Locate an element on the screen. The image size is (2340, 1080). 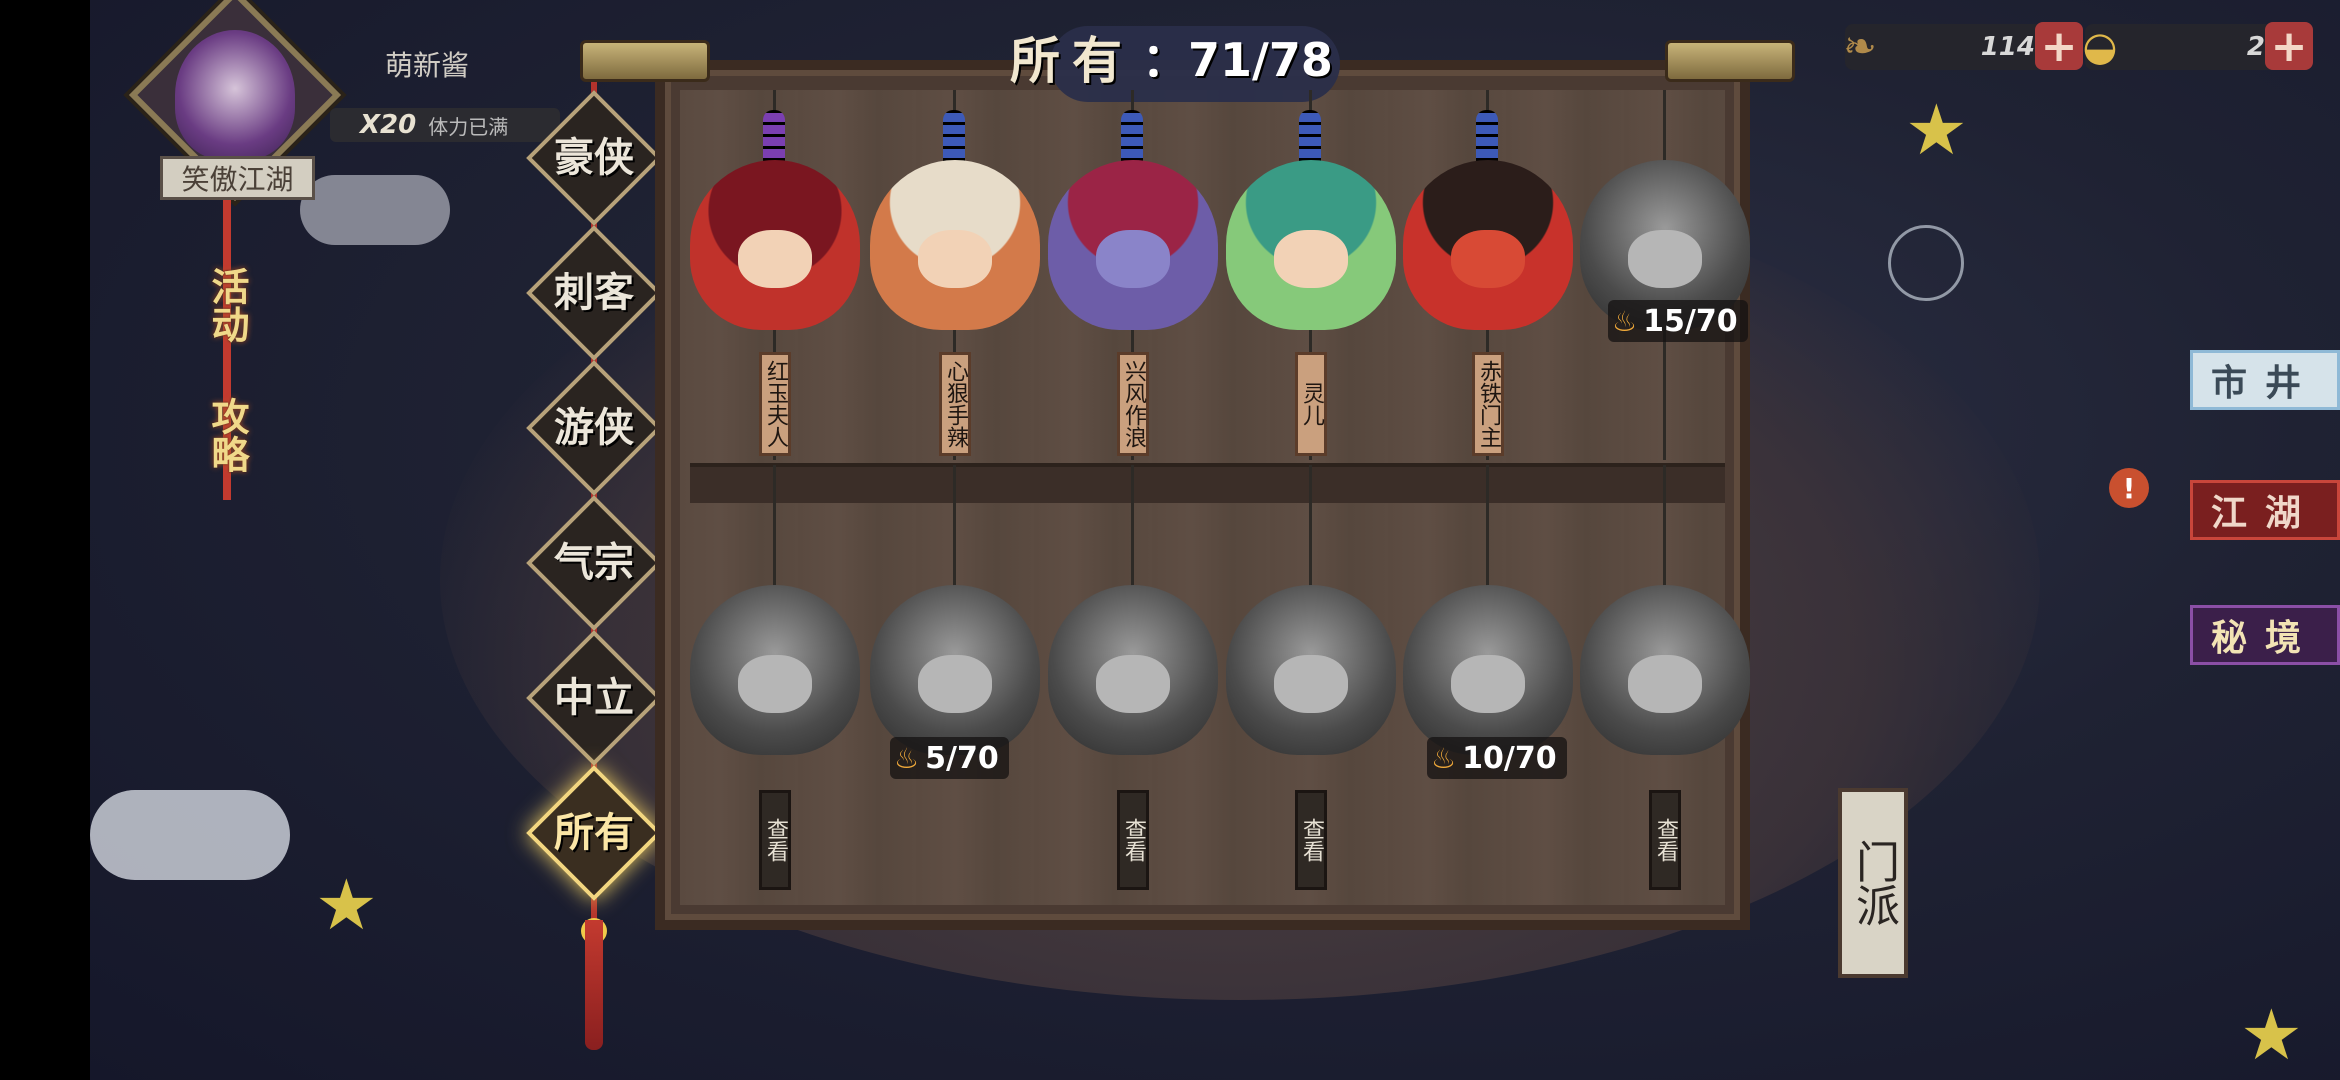
add-gold-button: + is located at coordinates (2289, 46).